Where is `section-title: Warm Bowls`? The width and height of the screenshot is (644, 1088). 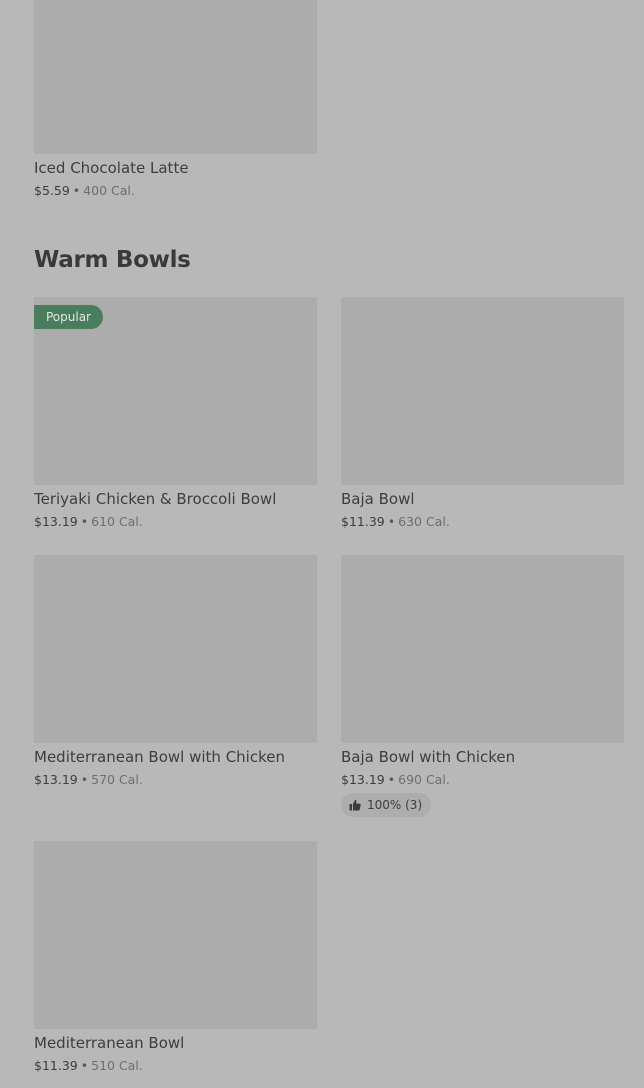
section-title: Warm Bowls is located at coordinates (112, 260).